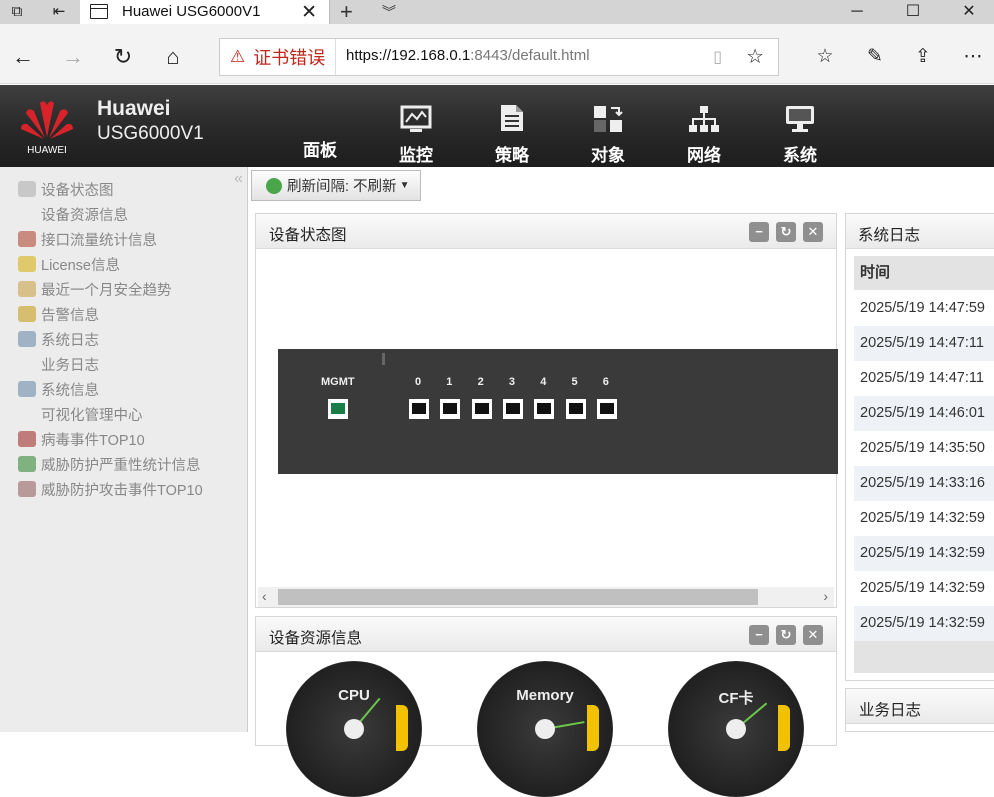 The image size is (994, 797). What do you see at coordinates (346, 12) in the screenshot?
I see `new-tab-icon: +` at bounding box center [346, 12].